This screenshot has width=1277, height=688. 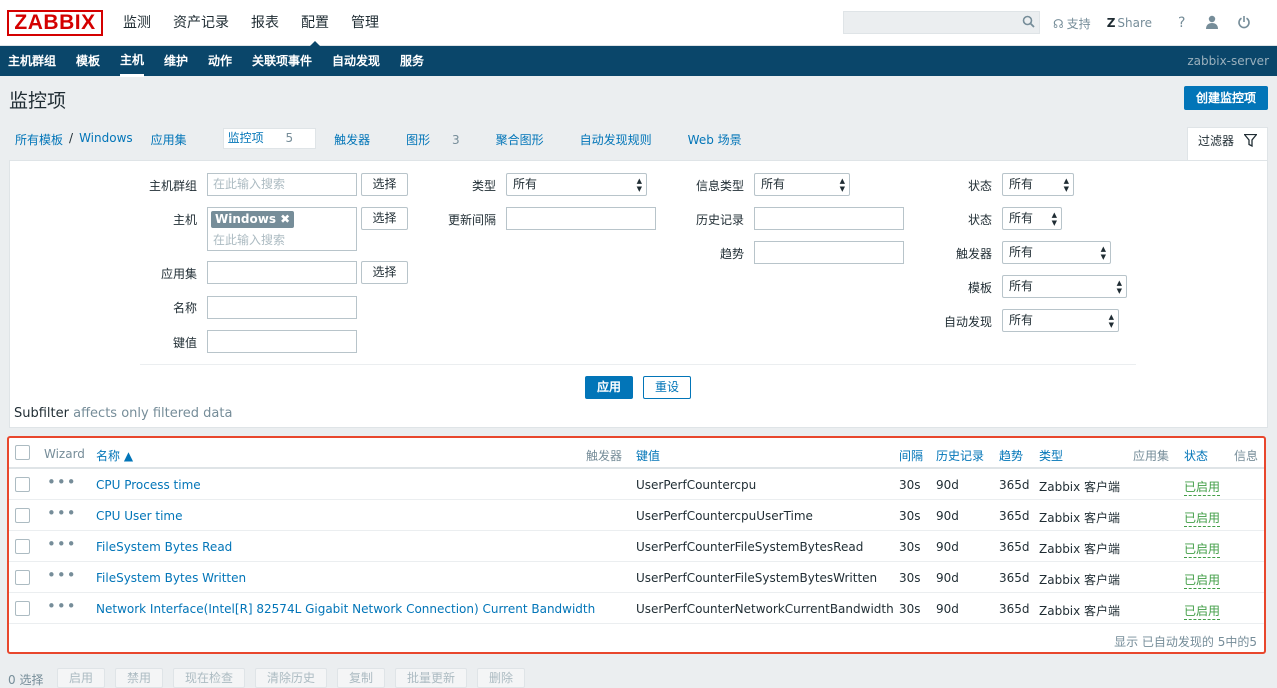 I want to click on copy-button: 复制, so click(x=361, y=678).